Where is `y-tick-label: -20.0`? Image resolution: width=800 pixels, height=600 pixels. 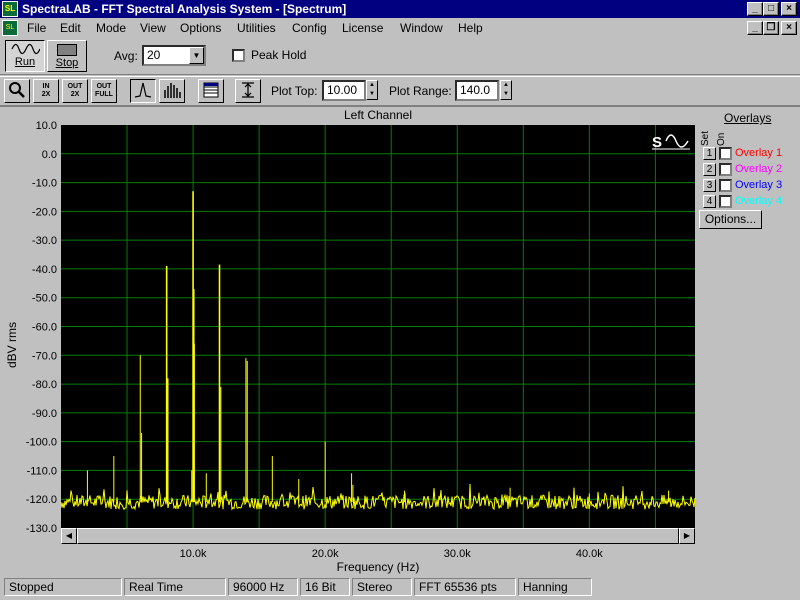 y-tick-label: -20.0 is located at coordinates (44, 212).